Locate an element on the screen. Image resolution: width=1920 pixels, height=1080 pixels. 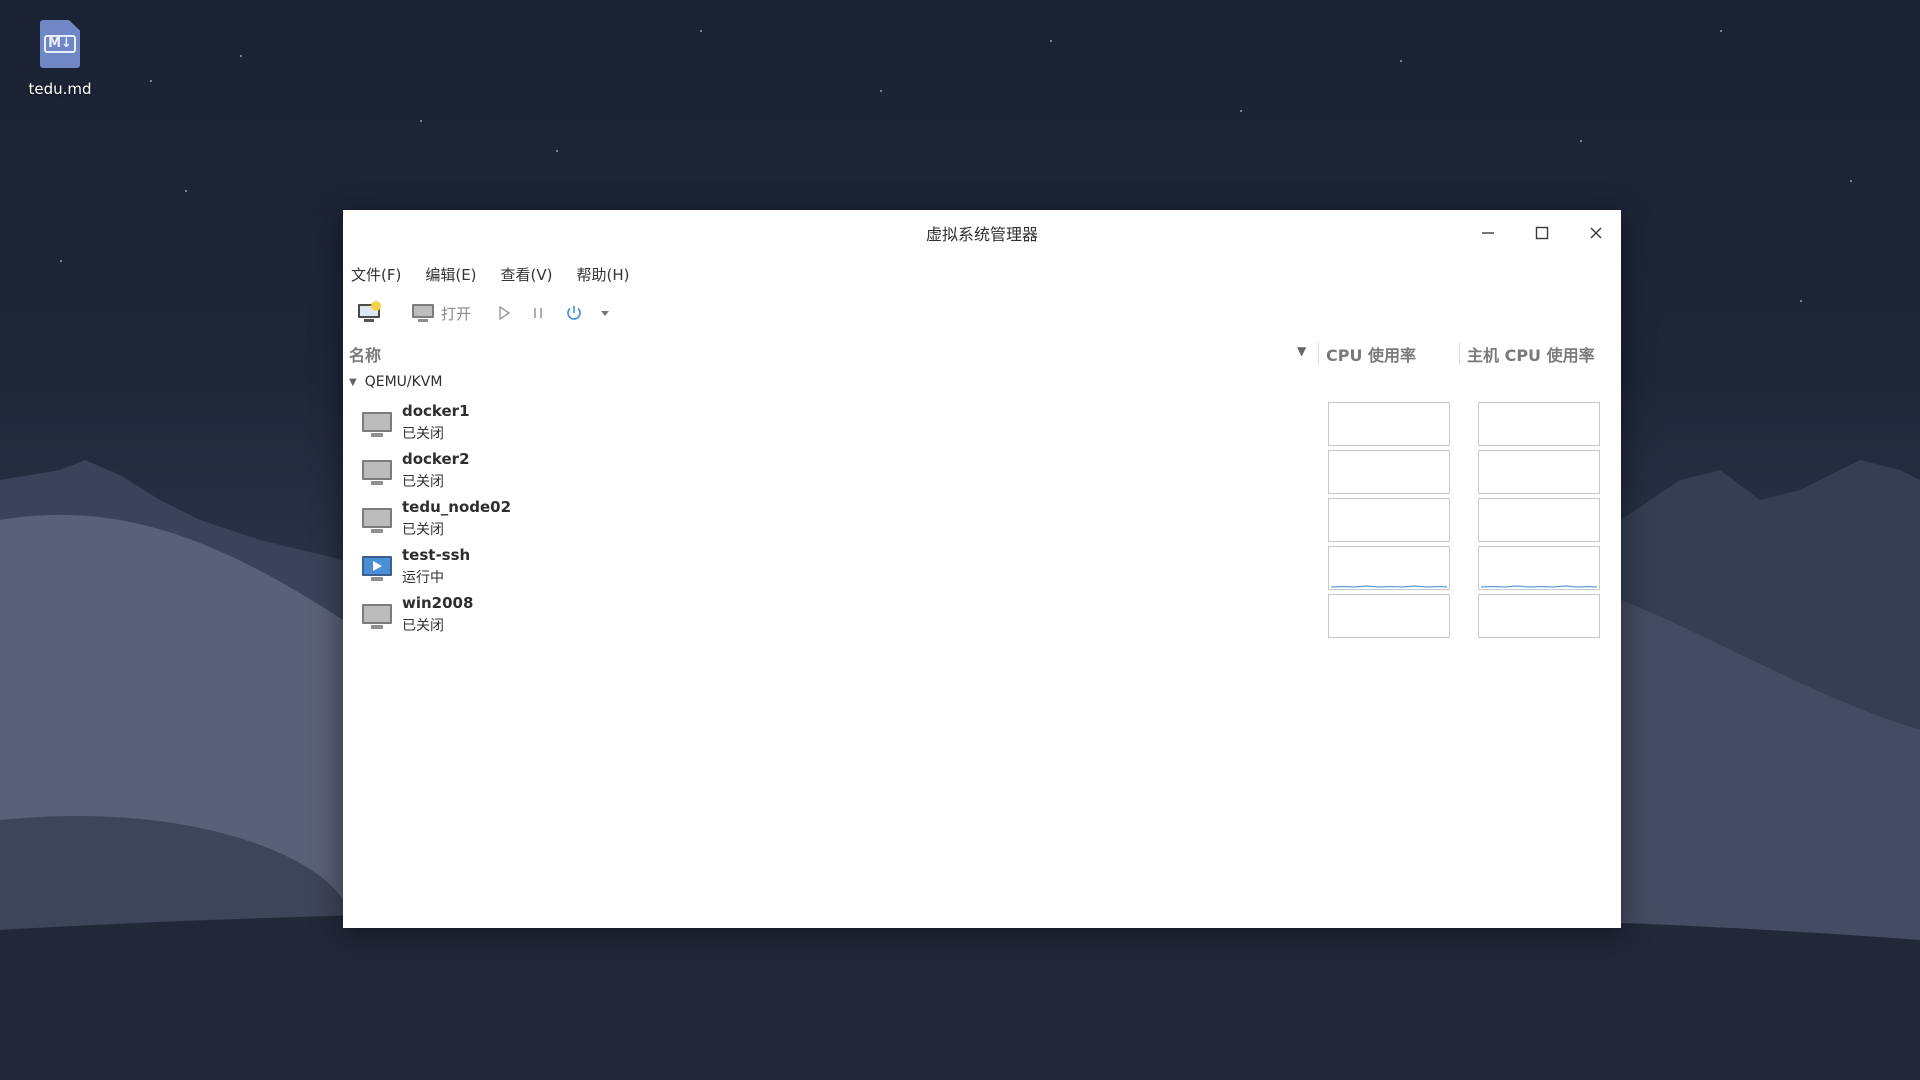
pause-button is located at coordinates (538, 313).